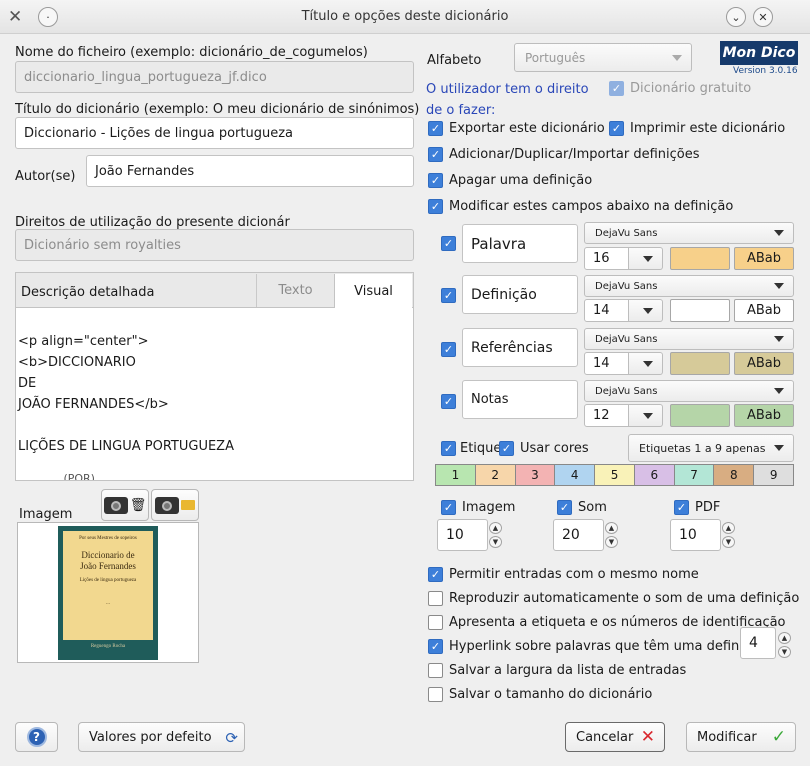 This screenshot has height=766, width=810. Describe the element at coordinates (695, 535) in the screenshot. I see `media-pdf-size: 10` at that location.